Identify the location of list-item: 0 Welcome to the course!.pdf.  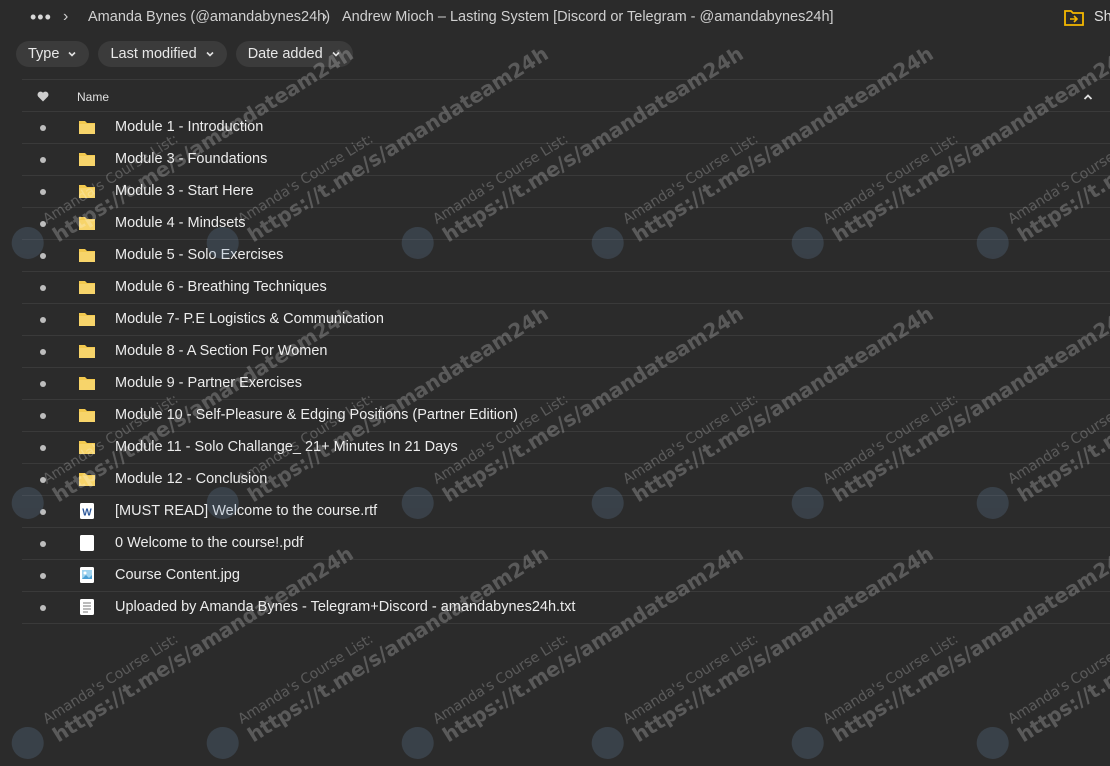
(566, 544).